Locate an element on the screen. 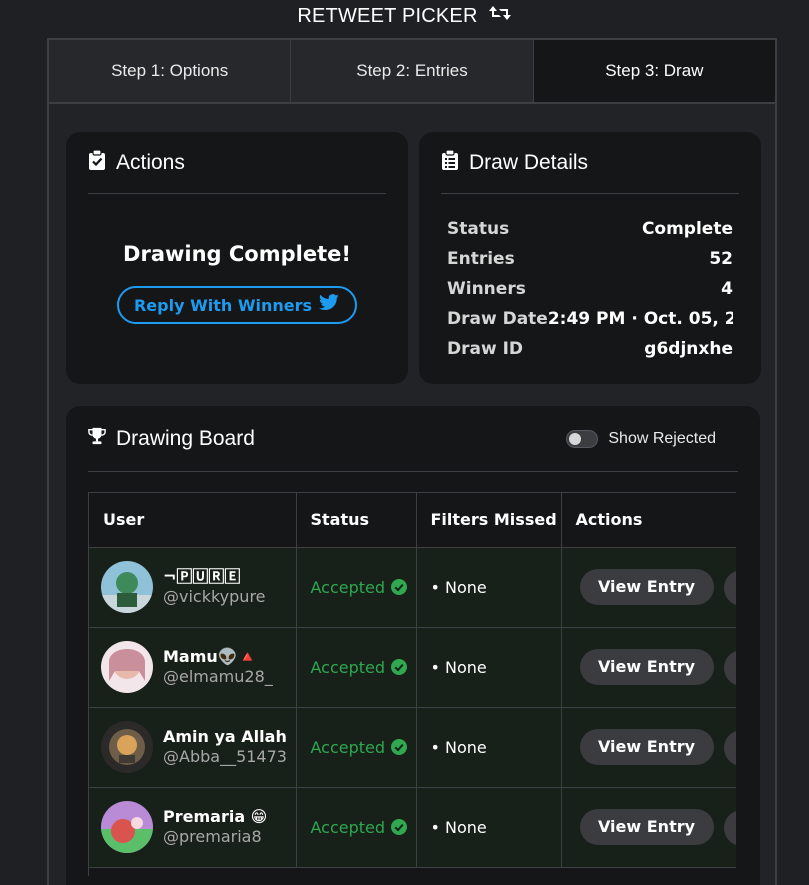 This screenshot has height=885, width=809. column-header-filters-missed: Filters Missed is located at coordinates (489, 520).